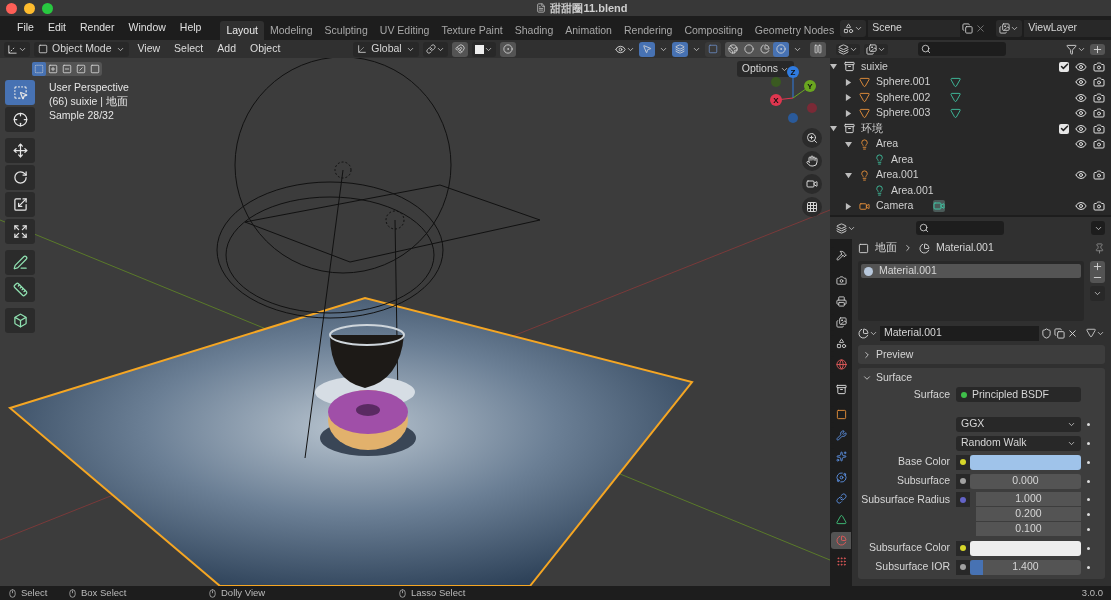 This screenshot has width=1111, height=600. What do you see at coordinates (20, 320) in the screenshot?
I see `cube-tool-button` at bounding box center [20, 320].